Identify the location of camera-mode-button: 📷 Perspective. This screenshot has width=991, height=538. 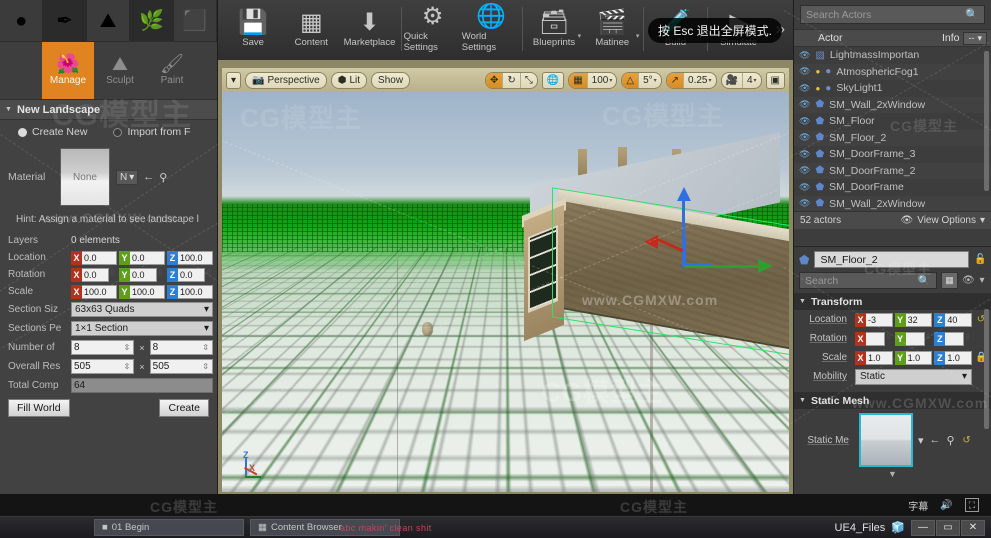
(286, 80).